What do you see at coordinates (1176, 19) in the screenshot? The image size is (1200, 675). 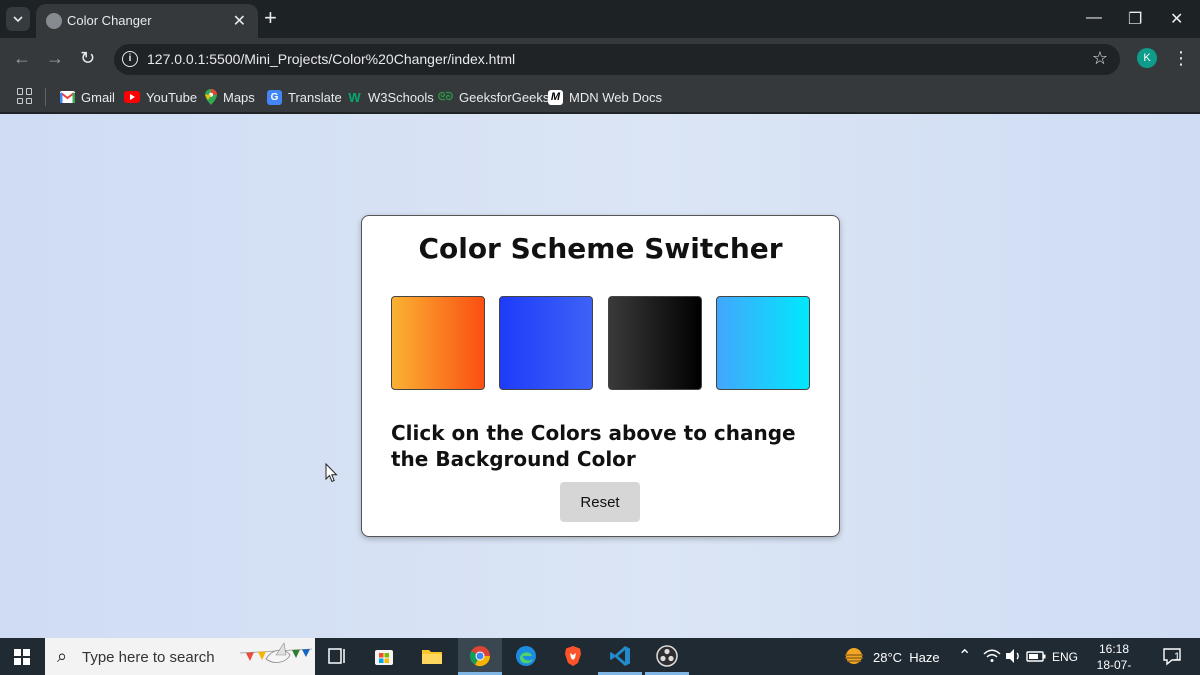 I see `close-window-icon: ✕` at bounding box center [1176, 19].